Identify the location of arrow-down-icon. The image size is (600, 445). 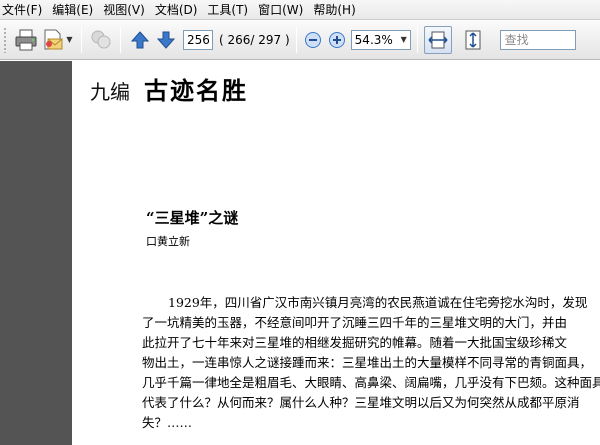
(166, 40).